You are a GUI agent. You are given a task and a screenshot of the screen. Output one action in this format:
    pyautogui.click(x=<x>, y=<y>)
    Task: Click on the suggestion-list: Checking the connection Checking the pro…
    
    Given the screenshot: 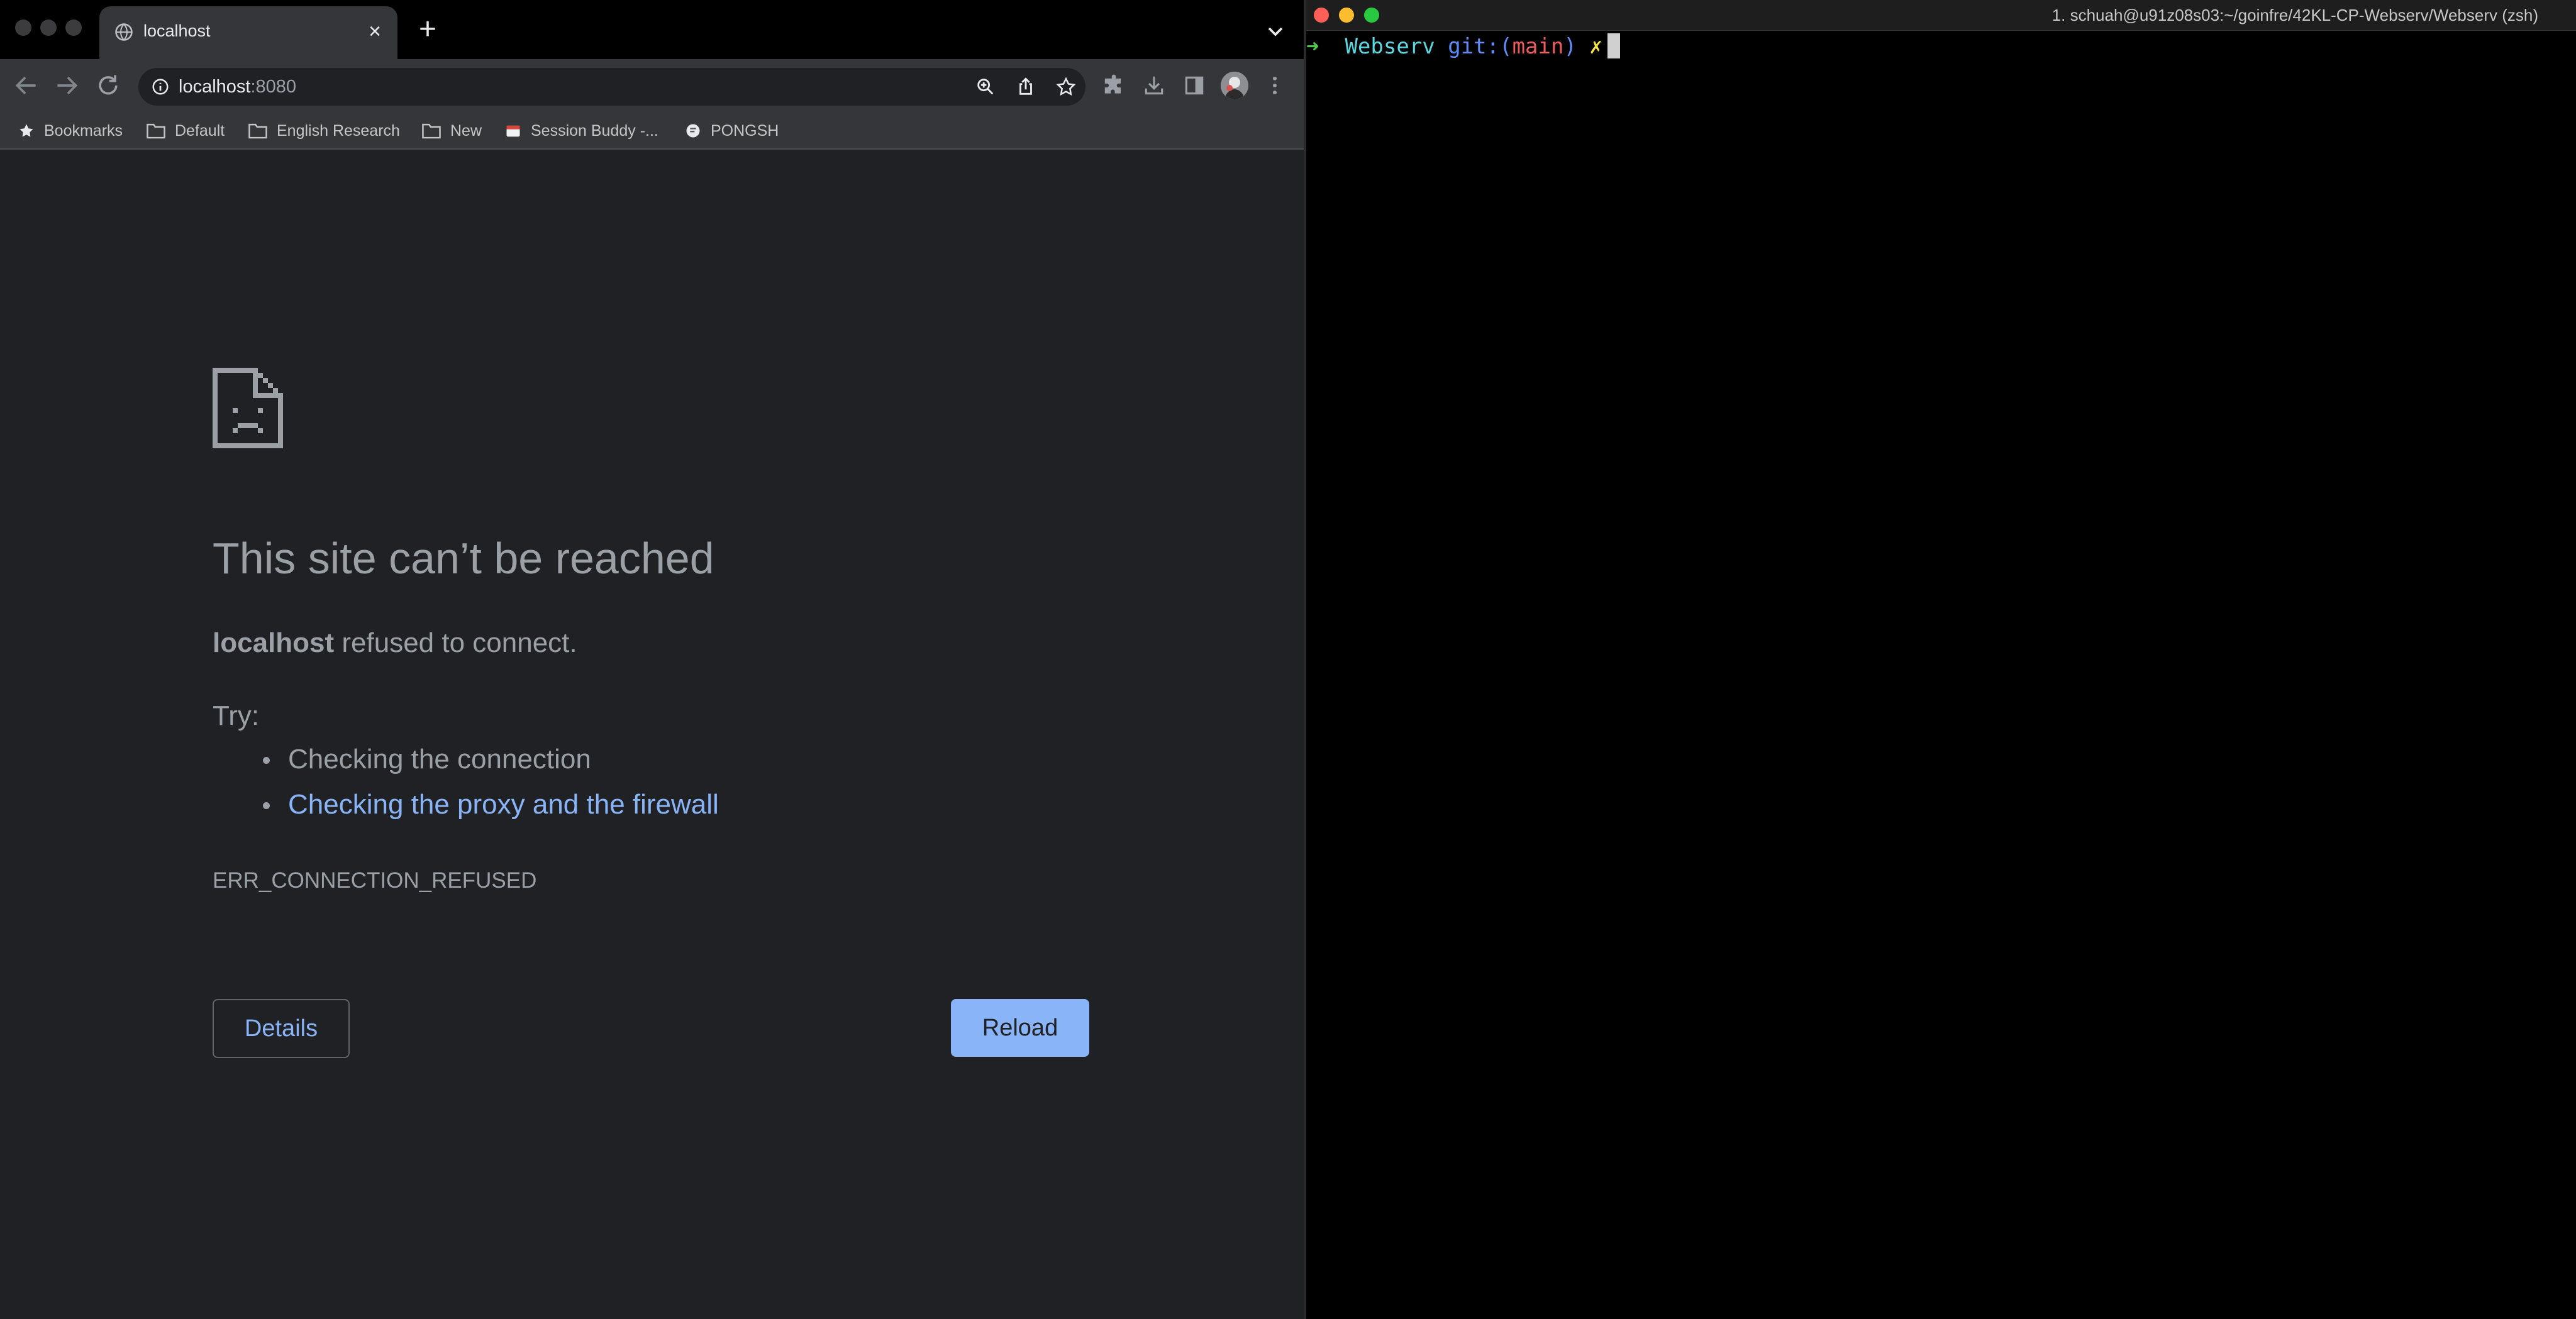 What is the action you would take?
    pyautogui.click(x=485, y=786)
    